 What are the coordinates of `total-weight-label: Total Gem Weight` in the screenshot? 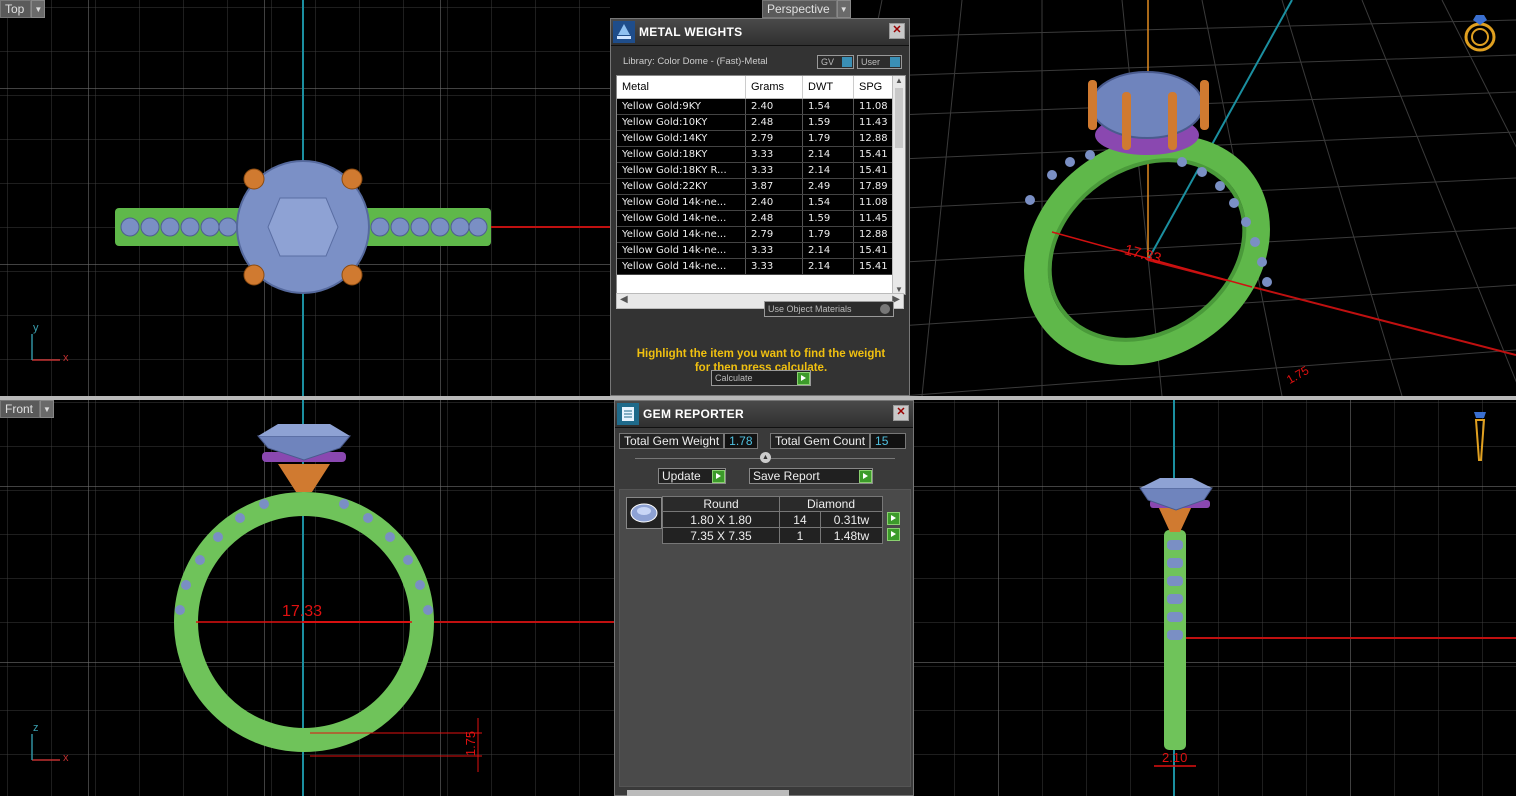 It's located at (672, 441).